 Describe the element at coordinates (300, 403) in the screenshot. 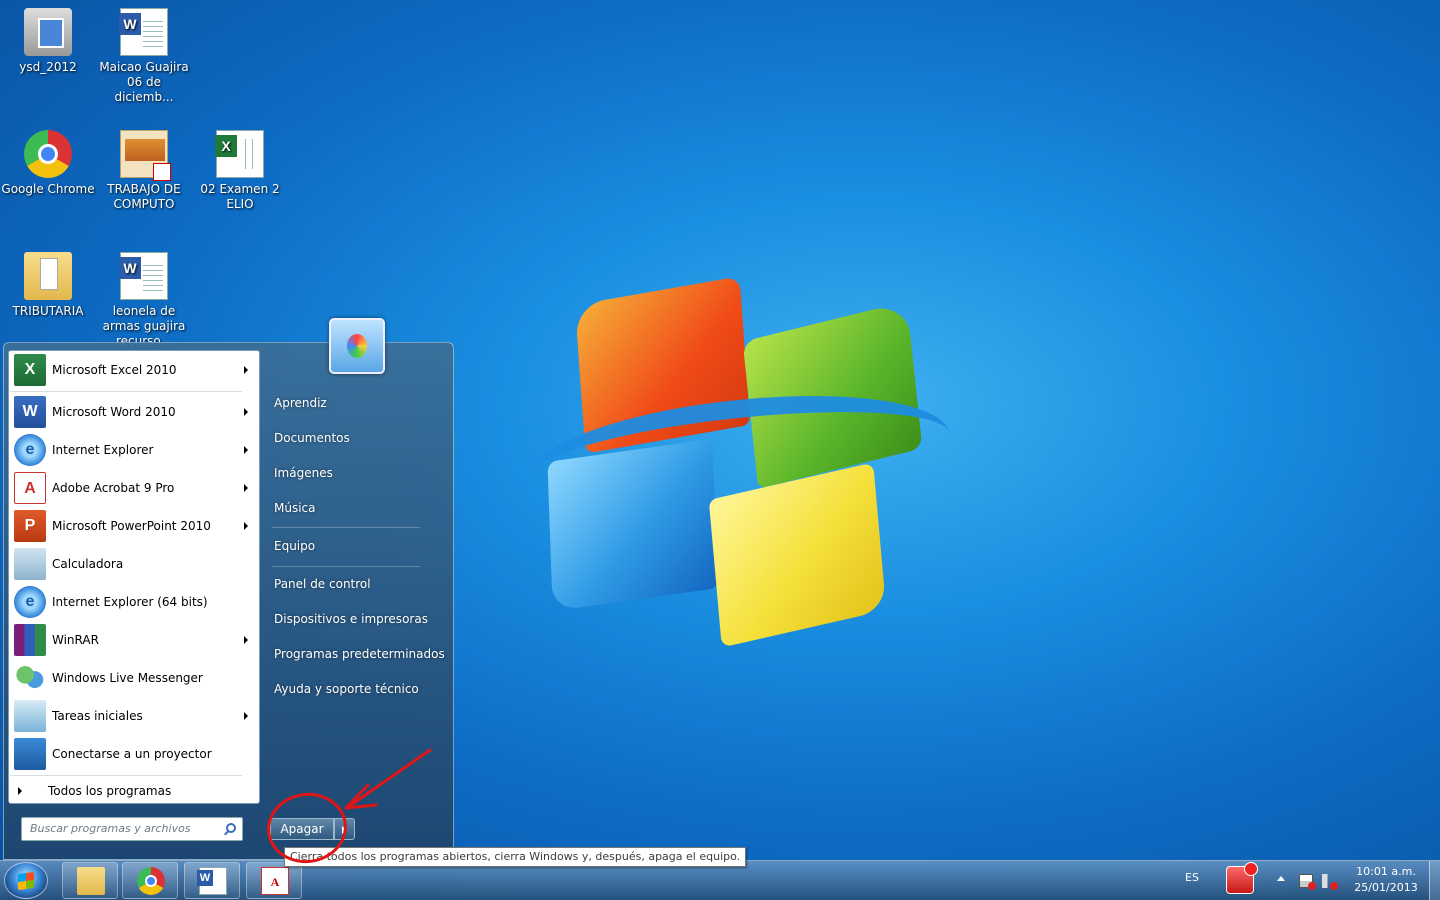

I see `right-item-aprendiz: Aprendiz` at that location.